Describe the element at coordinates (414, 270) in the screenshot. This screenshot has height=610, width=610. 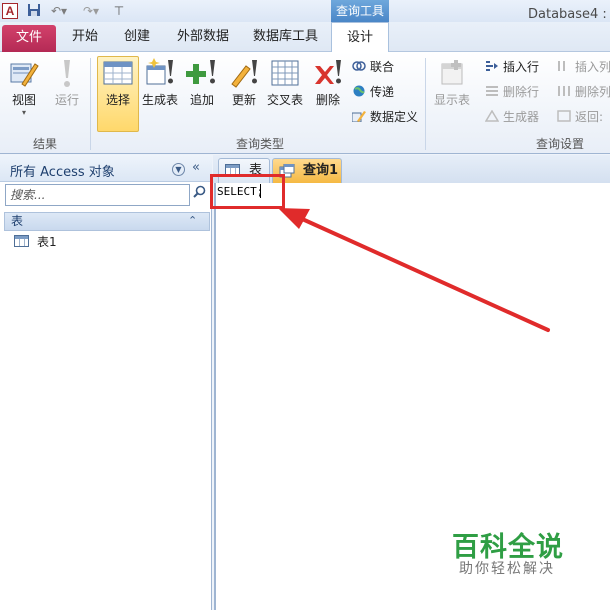
I see `annotation-arrow` at that location.